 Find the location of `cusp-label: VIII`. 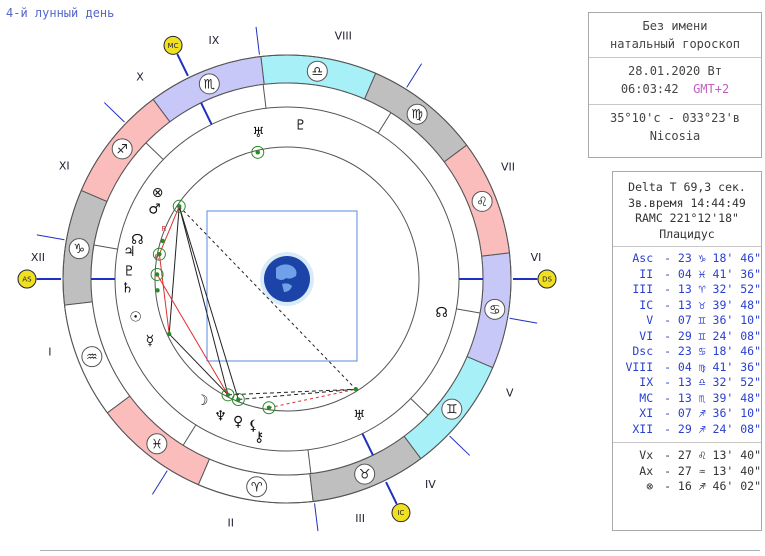

cusp-label: VIII is located at coordinates (639, 366).